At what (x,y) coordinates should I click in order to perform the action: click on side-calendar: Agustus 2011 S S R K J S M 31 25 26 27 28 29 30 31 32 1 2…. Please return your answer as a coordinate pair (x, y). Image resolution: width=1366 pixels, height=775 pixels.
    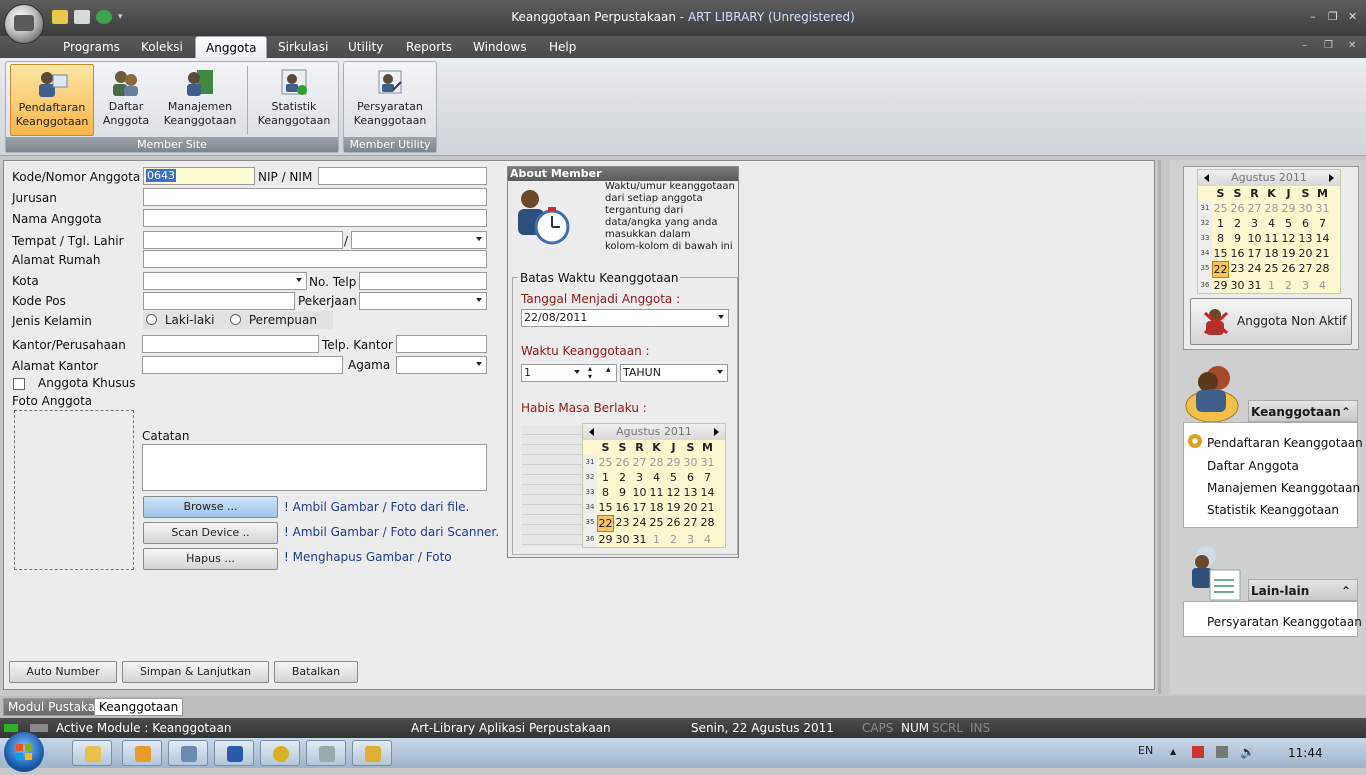
    Looking at the image, I should click on (1269, 231).